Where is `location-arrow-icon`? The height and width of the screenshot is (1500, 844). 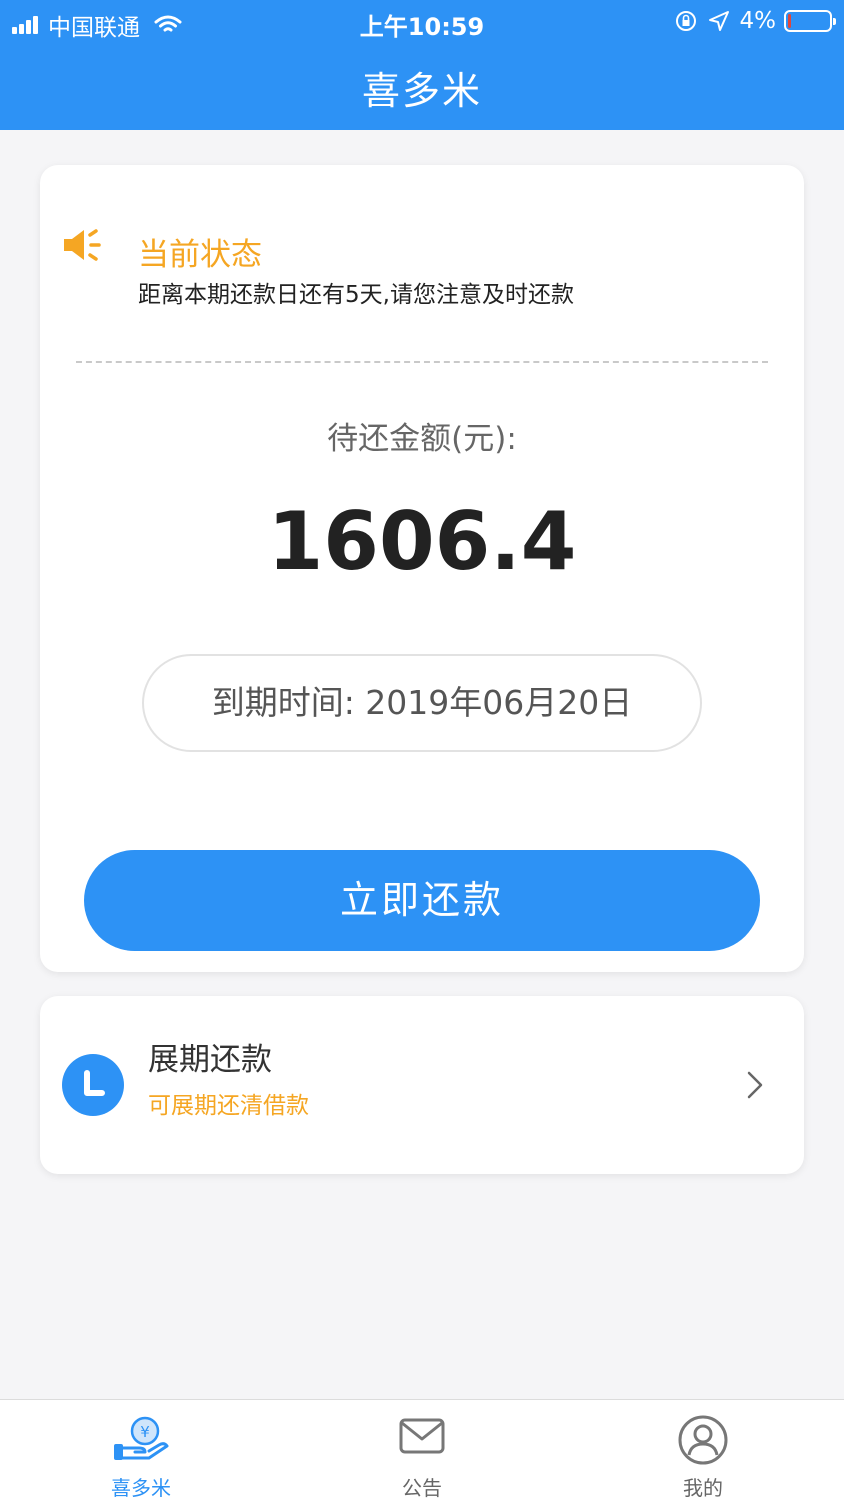 location-arrow-icon is located at coordinates (718, 21).